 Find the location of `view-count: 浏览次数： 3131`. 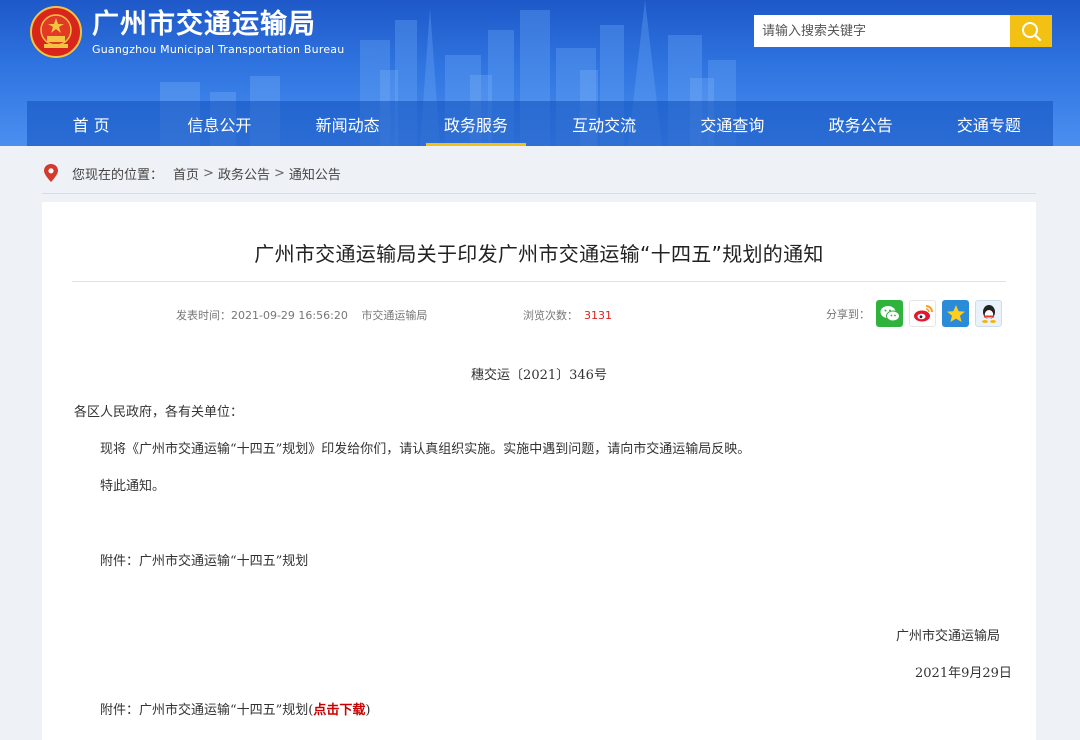

view-count: 浏览次数： 3131 is located at coordinates (567, 315).